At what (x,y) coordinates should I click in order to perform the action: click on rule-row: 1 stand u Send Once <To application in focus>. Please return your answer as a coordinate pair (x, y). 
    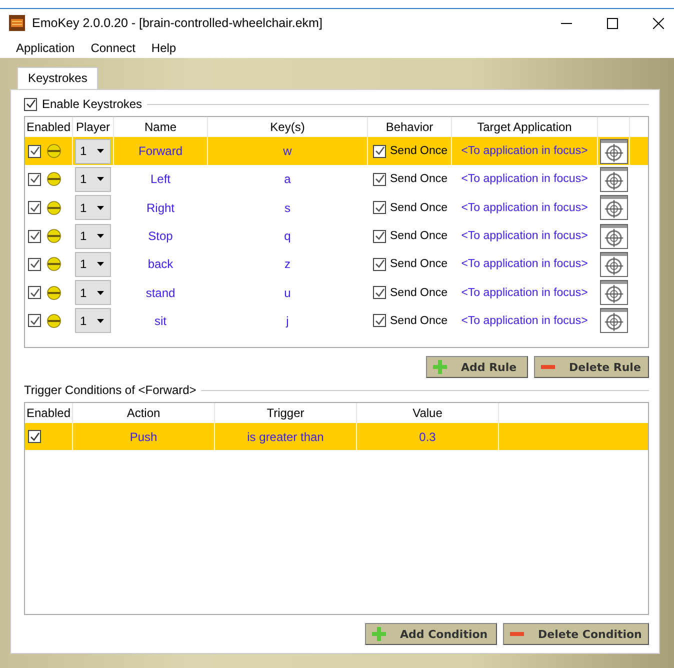
    Looking at the image, I should click on (336, 292).